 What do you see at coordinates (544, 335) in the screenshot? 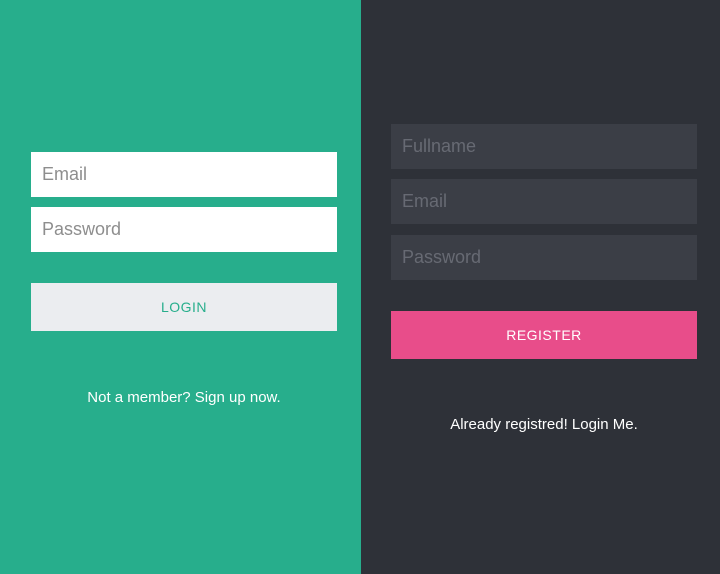
I see `register-button: REGISTER` at bounding box center [544, 335].